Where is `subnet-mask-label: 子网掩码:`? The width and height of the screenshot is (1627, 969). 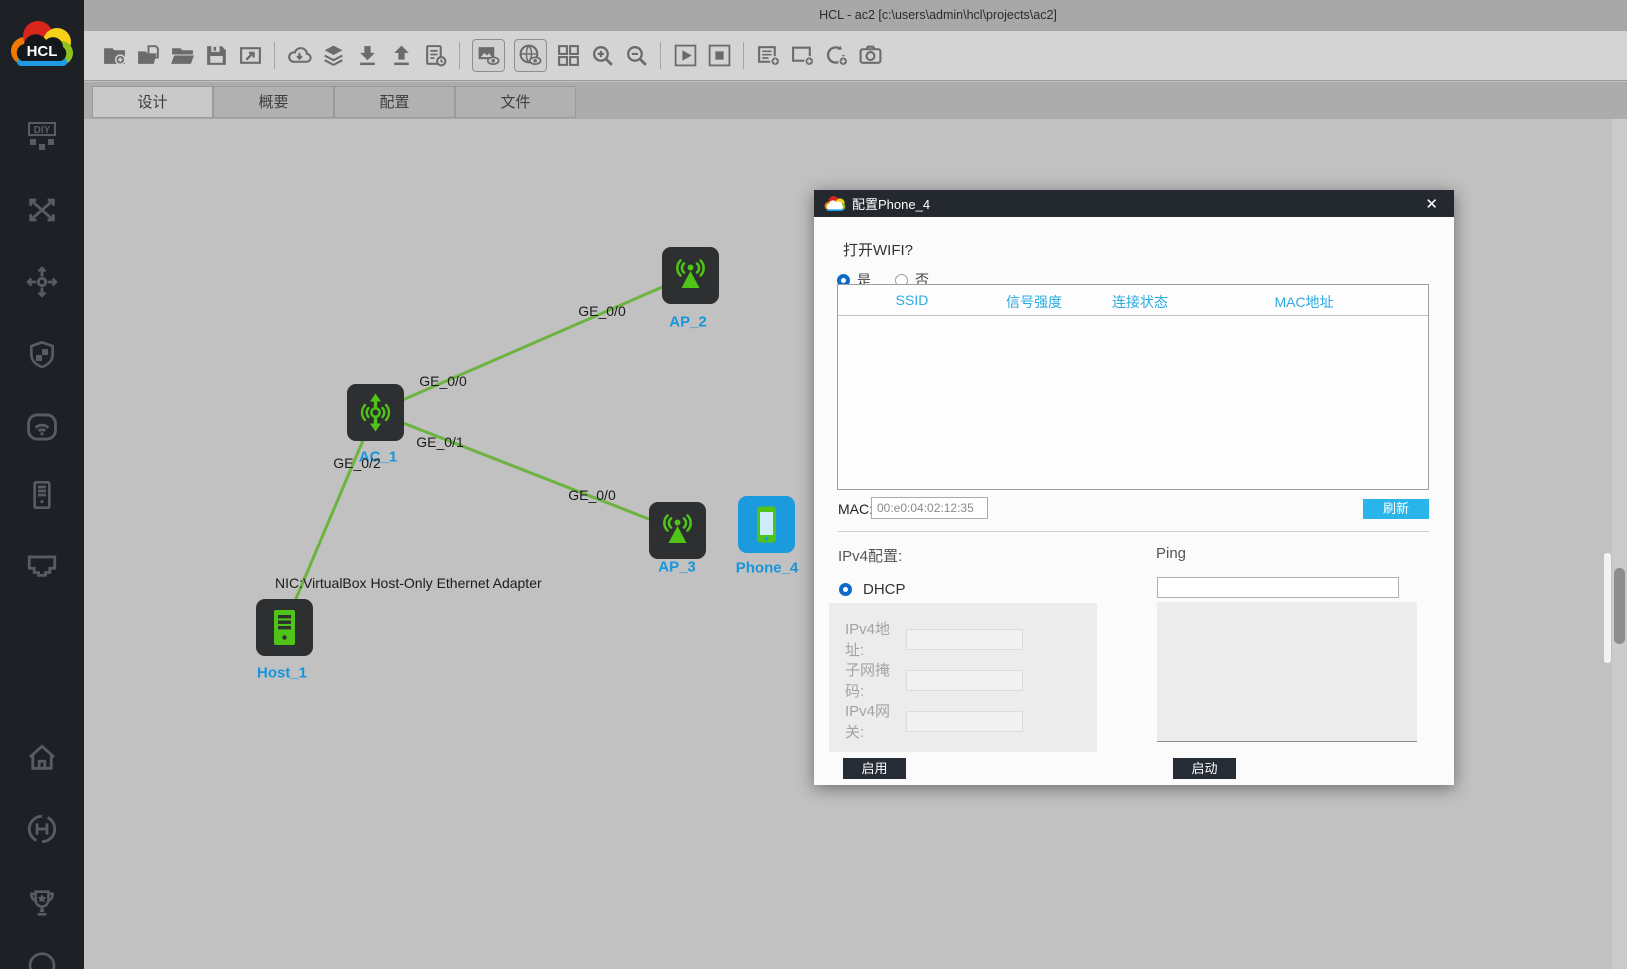
subnet-mask-label: 子网掩码: is located at coordinates (868, 681).